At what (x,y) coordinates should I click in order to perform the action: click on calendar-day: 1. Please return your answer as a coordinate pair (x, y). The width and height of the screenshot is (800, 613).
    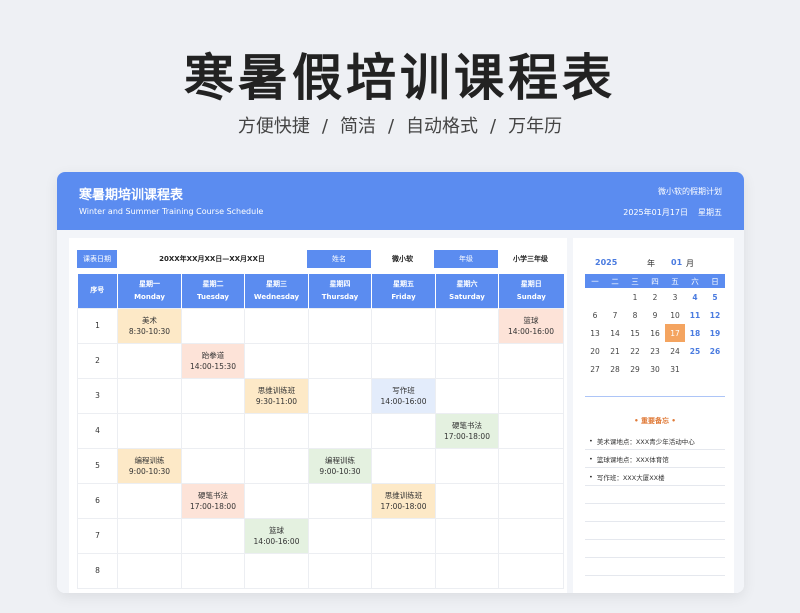
    Looking at the image, I should click on (635, 297).